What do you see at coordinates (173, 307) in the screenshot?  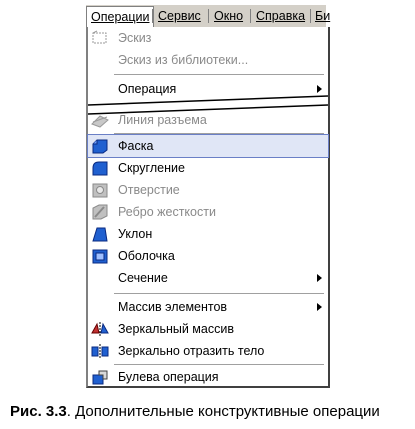 I see `menu-item-label: Массив элементов` at bounding box center [173, 307].